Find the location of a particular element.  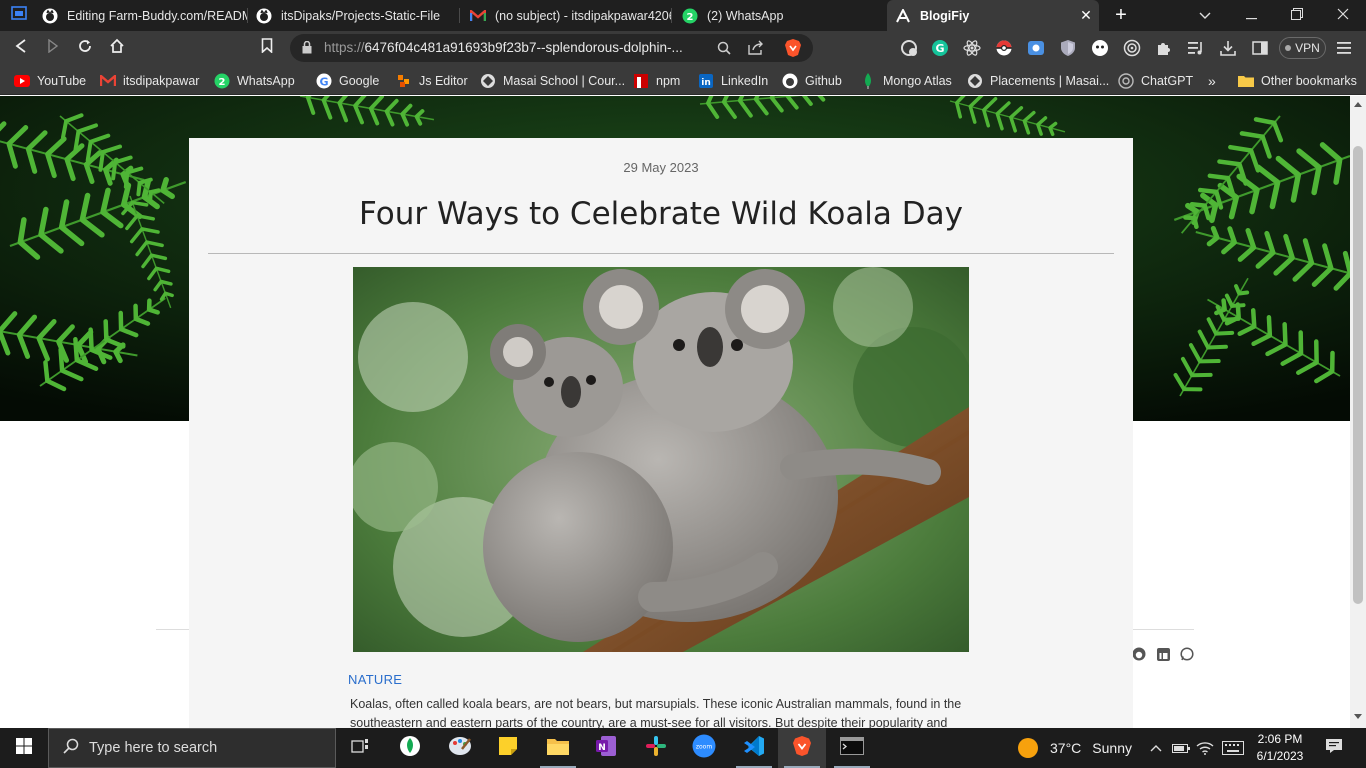

onenote-icon: N is located at coordinates (606, 748).